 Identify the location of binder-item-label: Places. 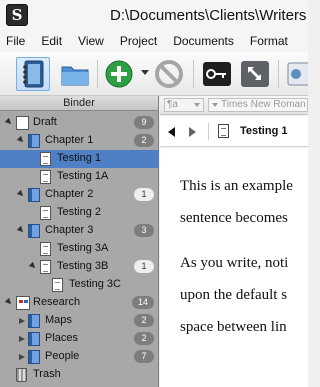
(62, 338).